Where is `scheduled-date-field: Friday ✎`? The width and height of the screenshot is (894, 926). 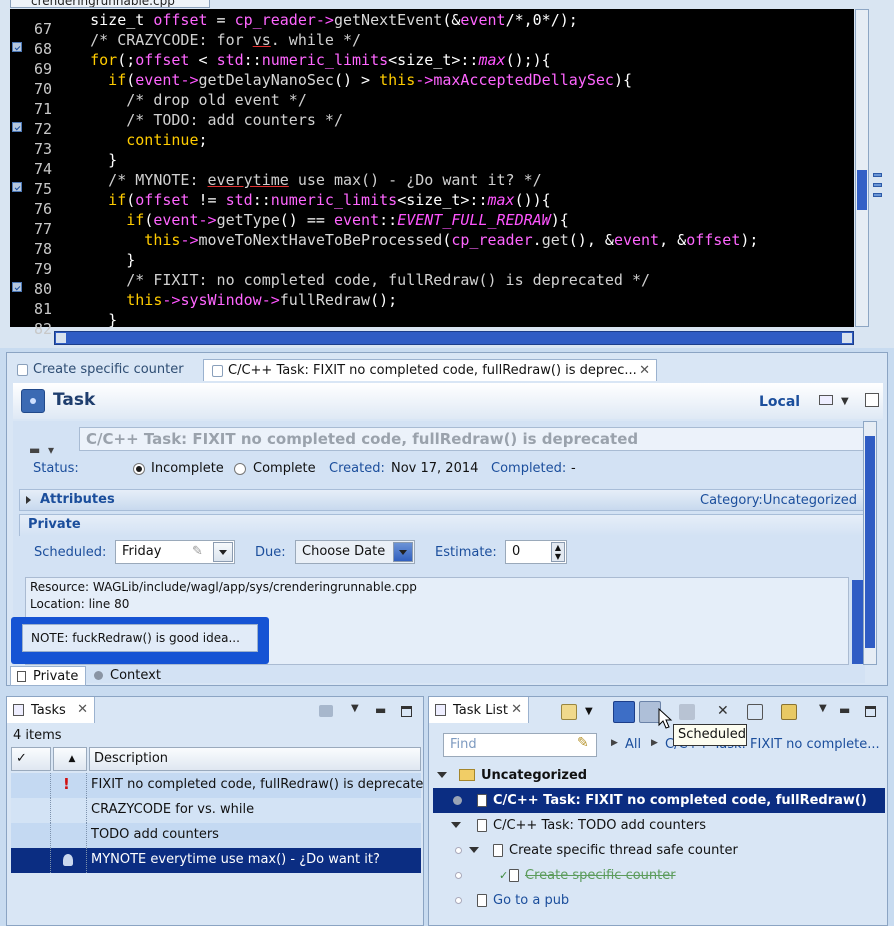 scheduled-date-field: Friday ✎ is located at coordinates (175, 552).